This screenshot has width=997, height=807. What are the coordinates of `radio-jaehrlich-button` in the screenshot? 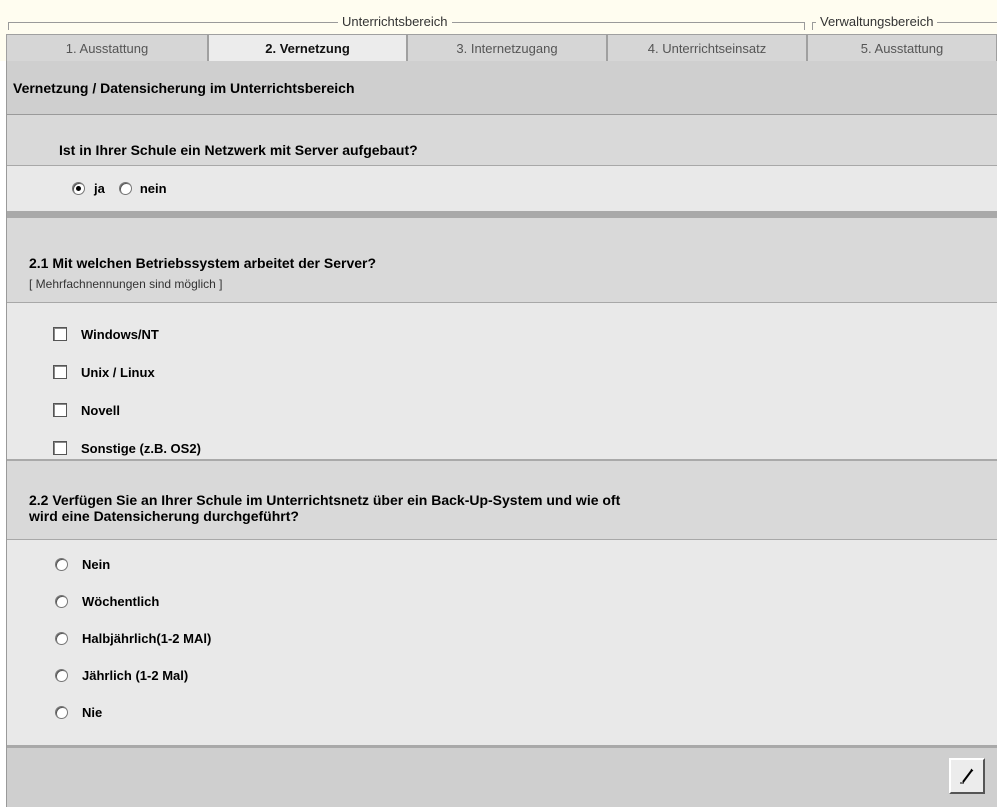 It's located at (61, 675).